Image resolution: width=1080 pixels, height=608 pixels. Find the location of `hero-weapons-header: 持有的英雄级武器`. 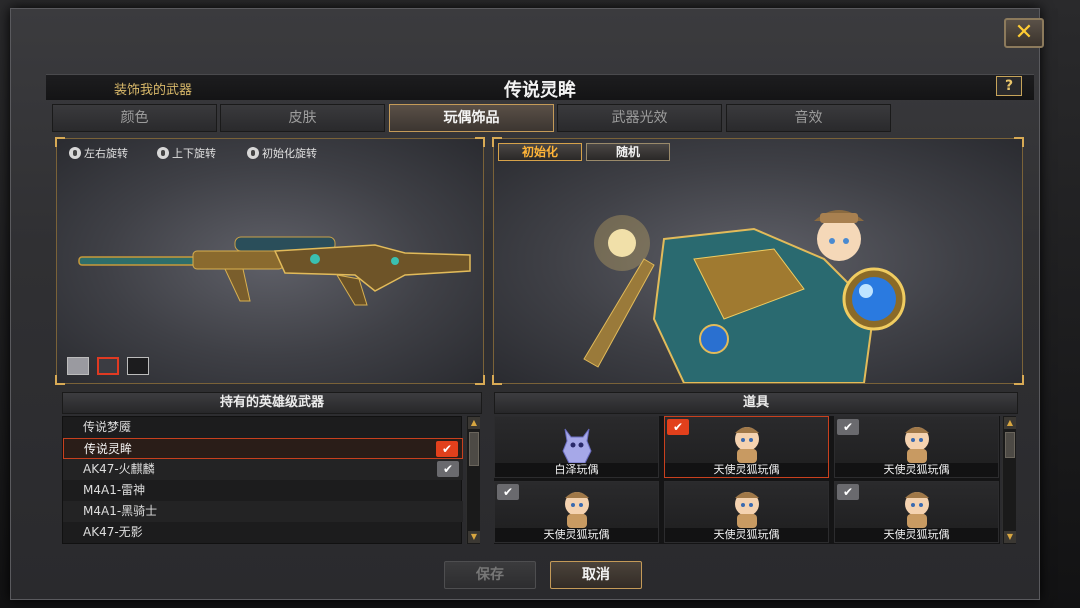

hero-weapons-header: 持有的英雄级武器 is located at coordinates (272, 403).